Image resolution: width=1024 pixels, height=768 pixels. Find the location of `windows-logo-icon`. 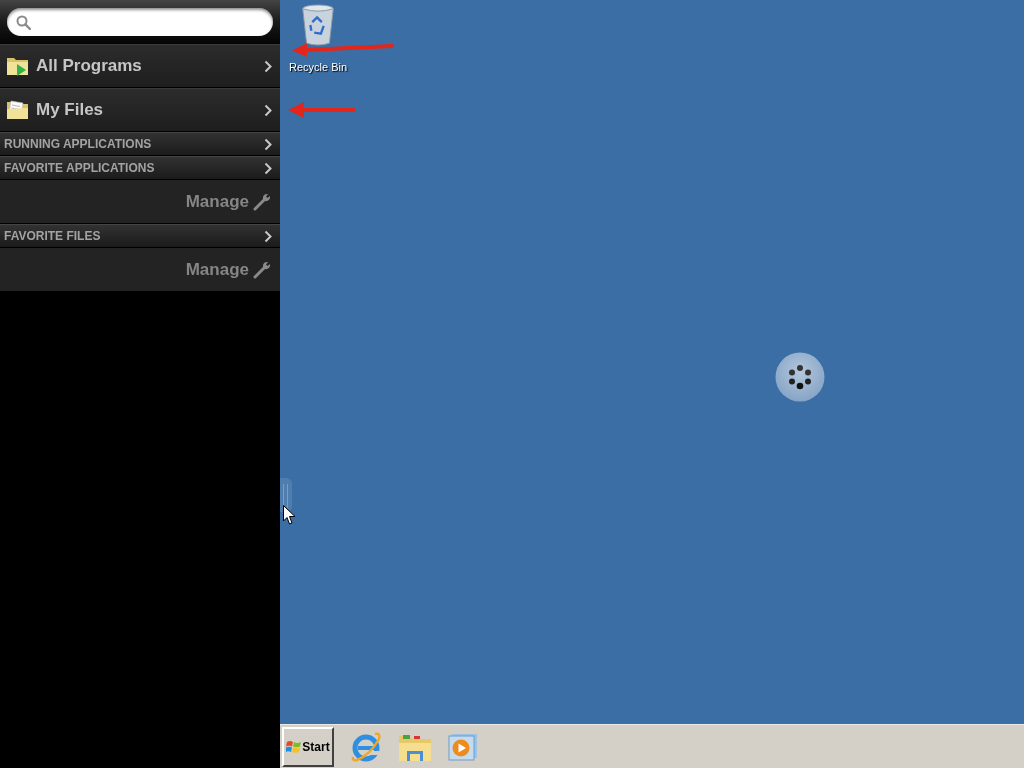

windows-logo-icon is located at coordinates (294, 746).